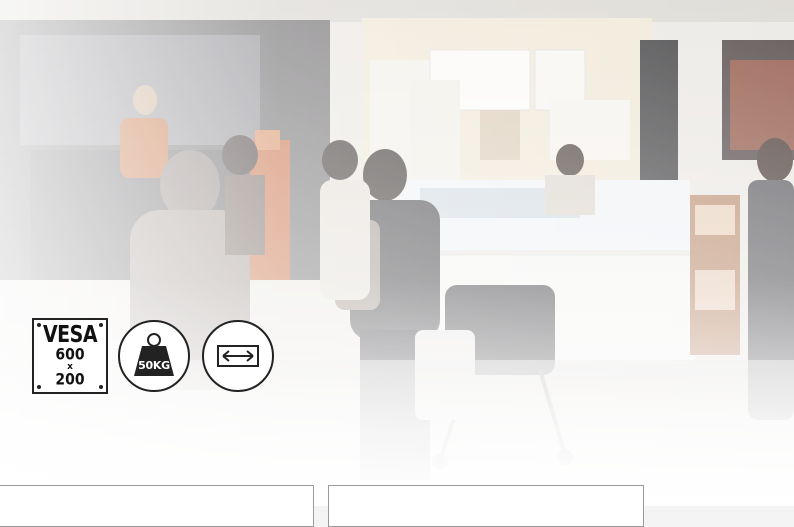  I want to click on weight-label: 50KG, so click(154, 365).